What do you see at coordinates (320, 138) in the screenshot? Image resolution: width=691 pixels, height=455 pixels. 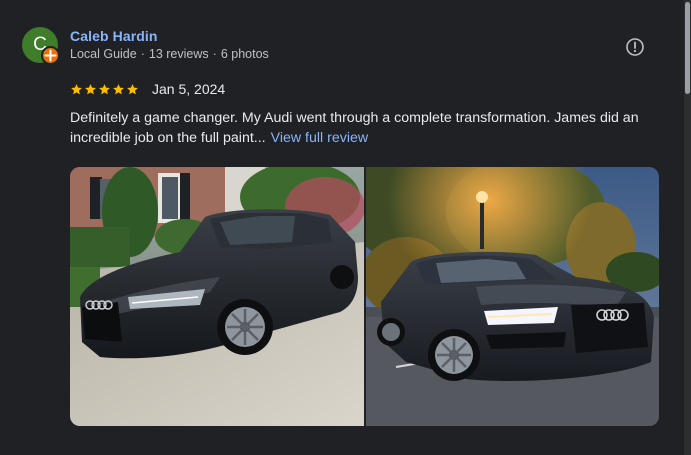 I see `view-full-review-link: View full review` at bounding box center [320, 138].